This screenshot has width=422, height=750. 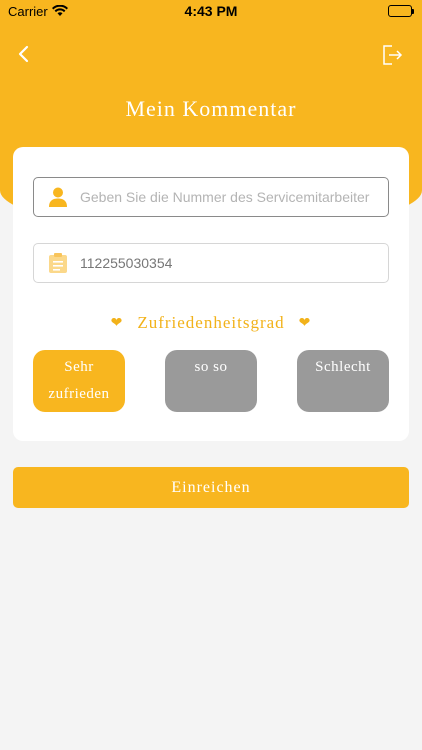 I want to click on rating-bad-button: Schlecht, so click(x=343, y=381).